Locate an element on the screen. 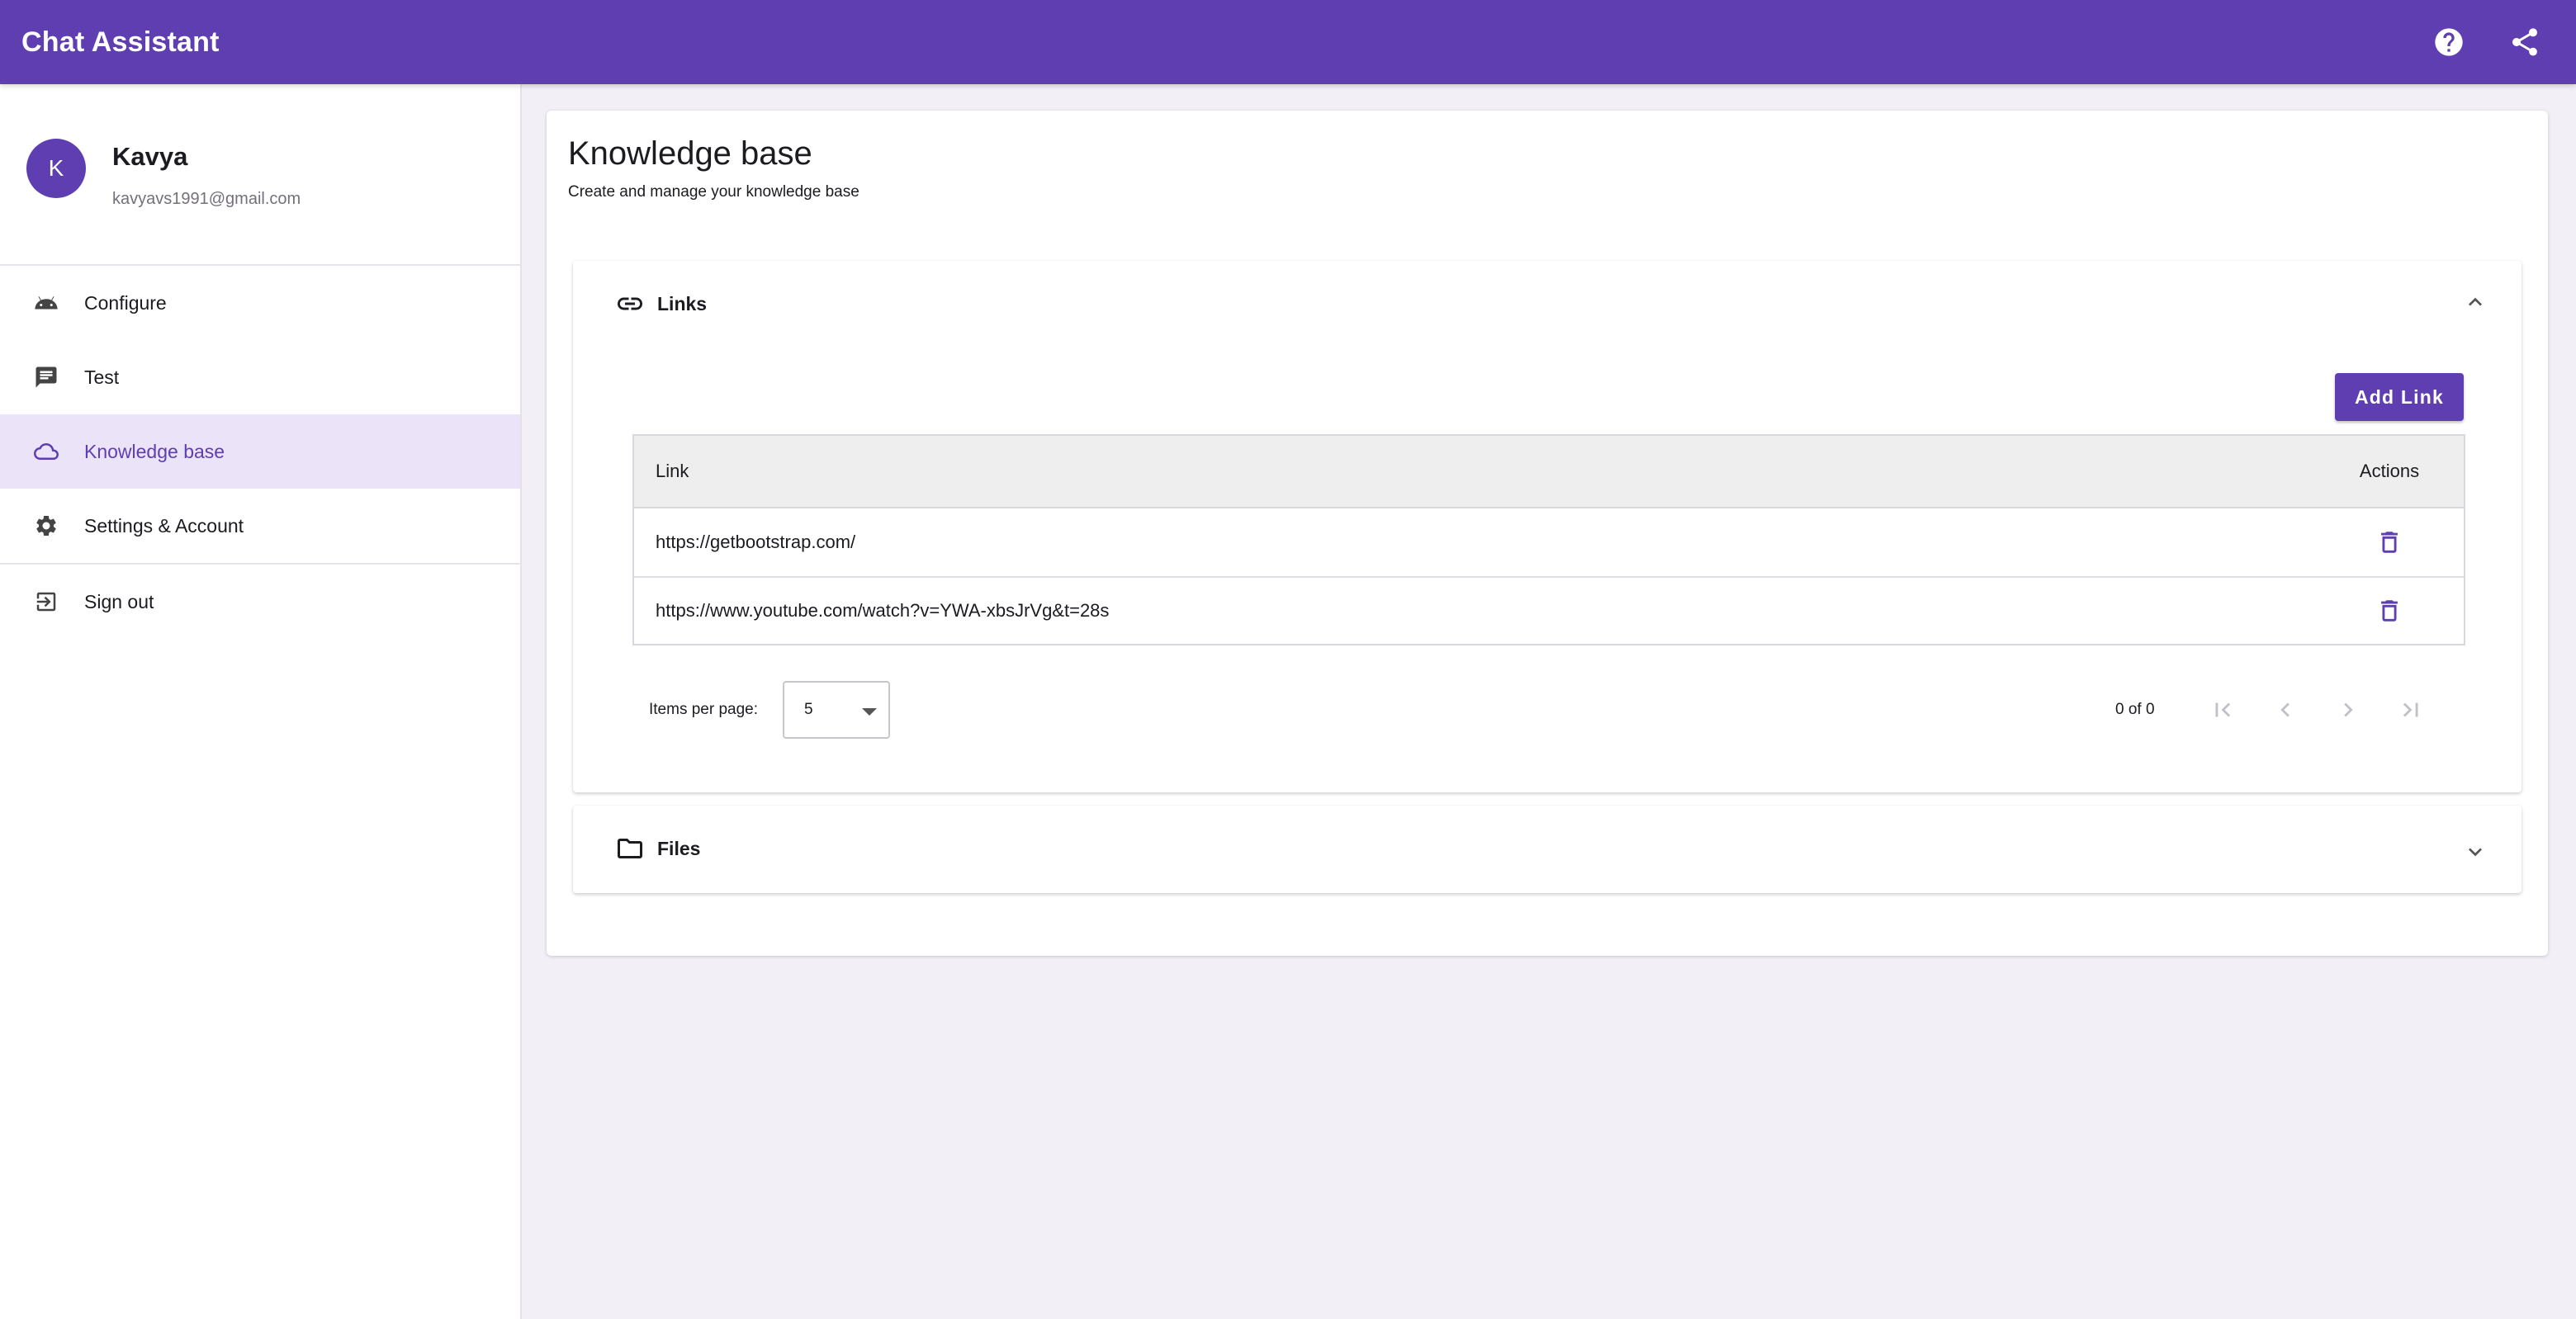  topbar-actions is located at coordinates (2486, 42).